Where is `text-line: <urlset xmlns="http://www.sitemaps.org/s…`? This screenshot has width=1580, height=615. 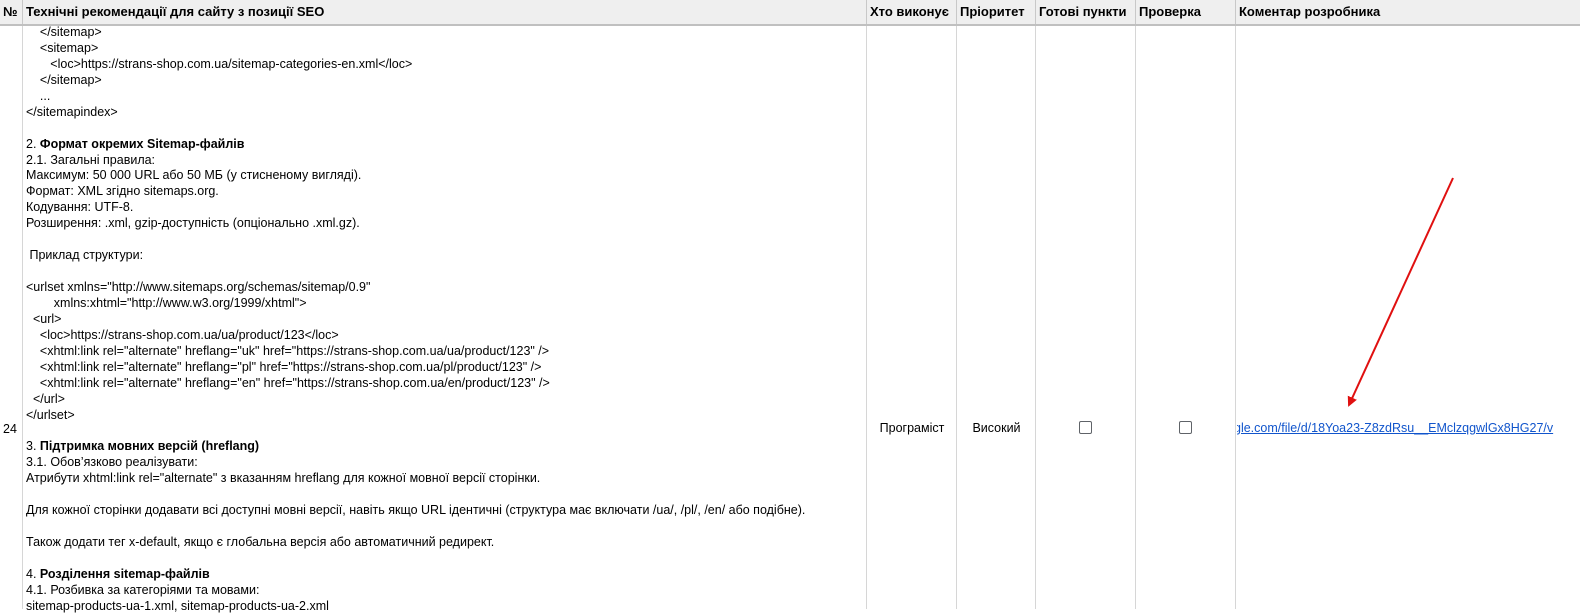
text-line: <urlset xmlns="http://www.sitemaps.org/s… is located at coordinates (198, 287).